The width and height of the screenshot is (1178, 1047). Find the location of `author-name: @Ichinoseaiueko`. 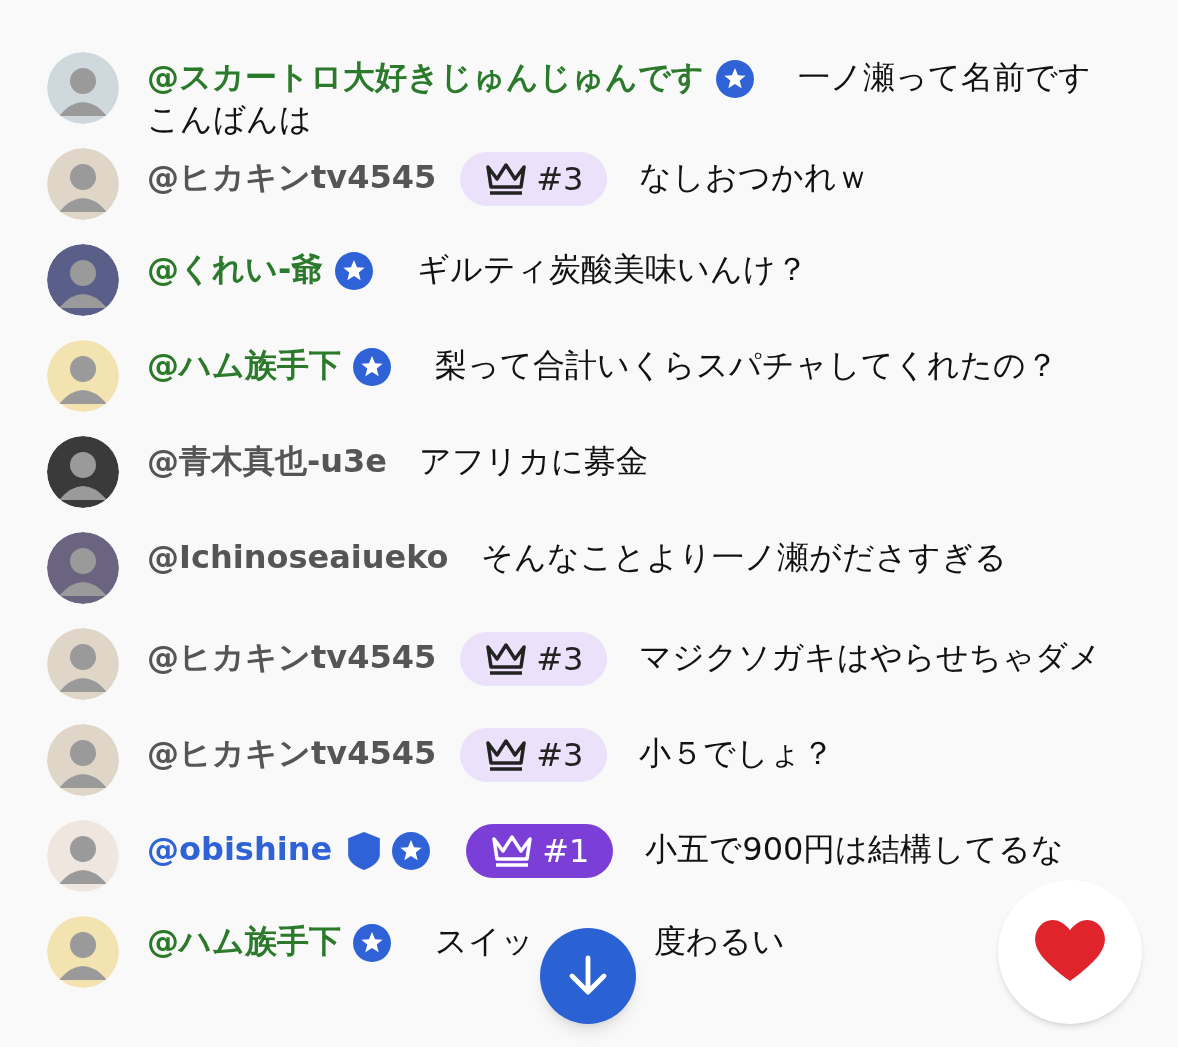

author-name: @Ichinoseaiueko is located at coordinates (298, 557).